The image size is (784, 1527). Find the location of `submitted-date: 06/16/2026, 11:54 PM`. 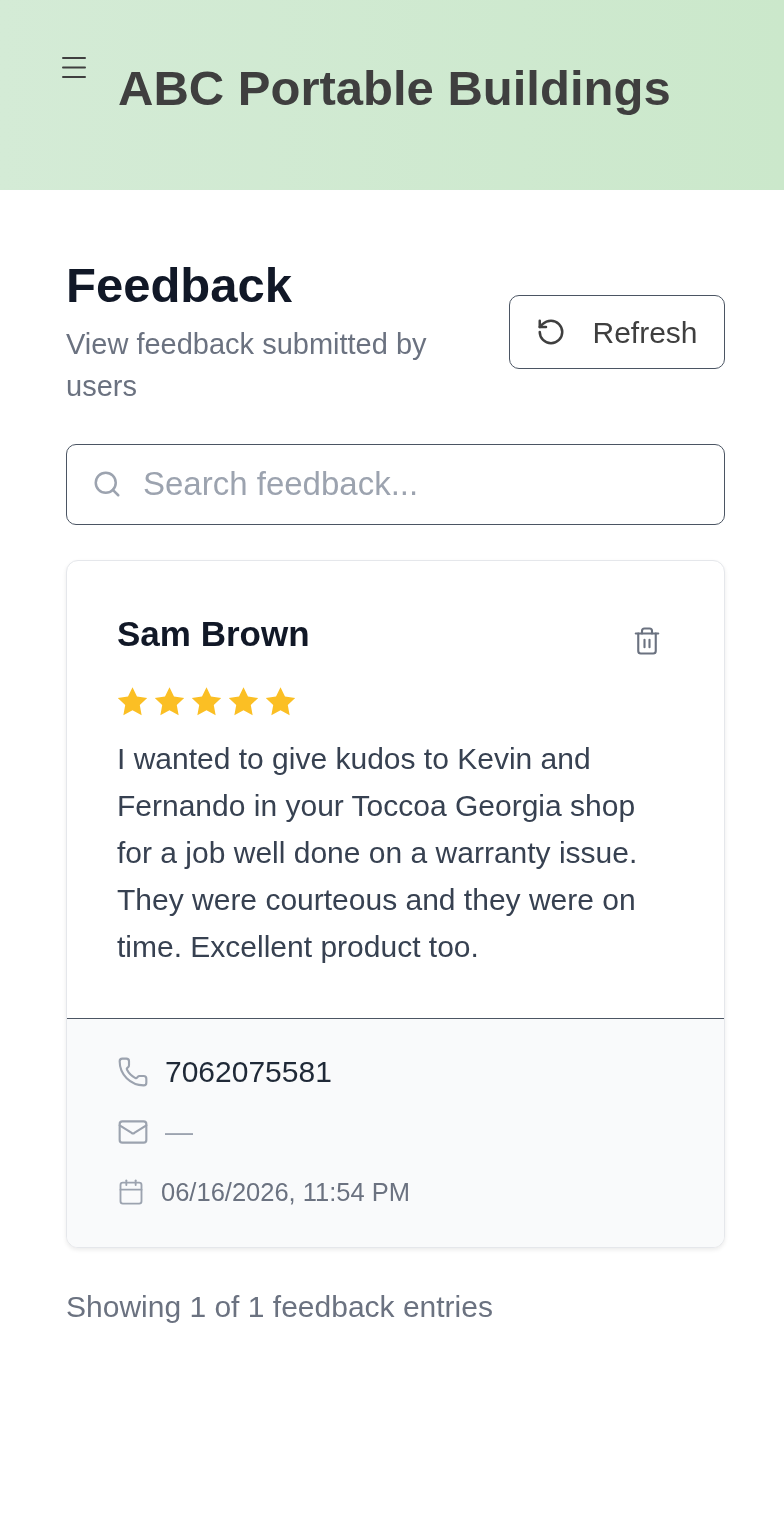

submitted-date: 06/16/2026, 11:54 PM is located at coordinates (286, 1192).